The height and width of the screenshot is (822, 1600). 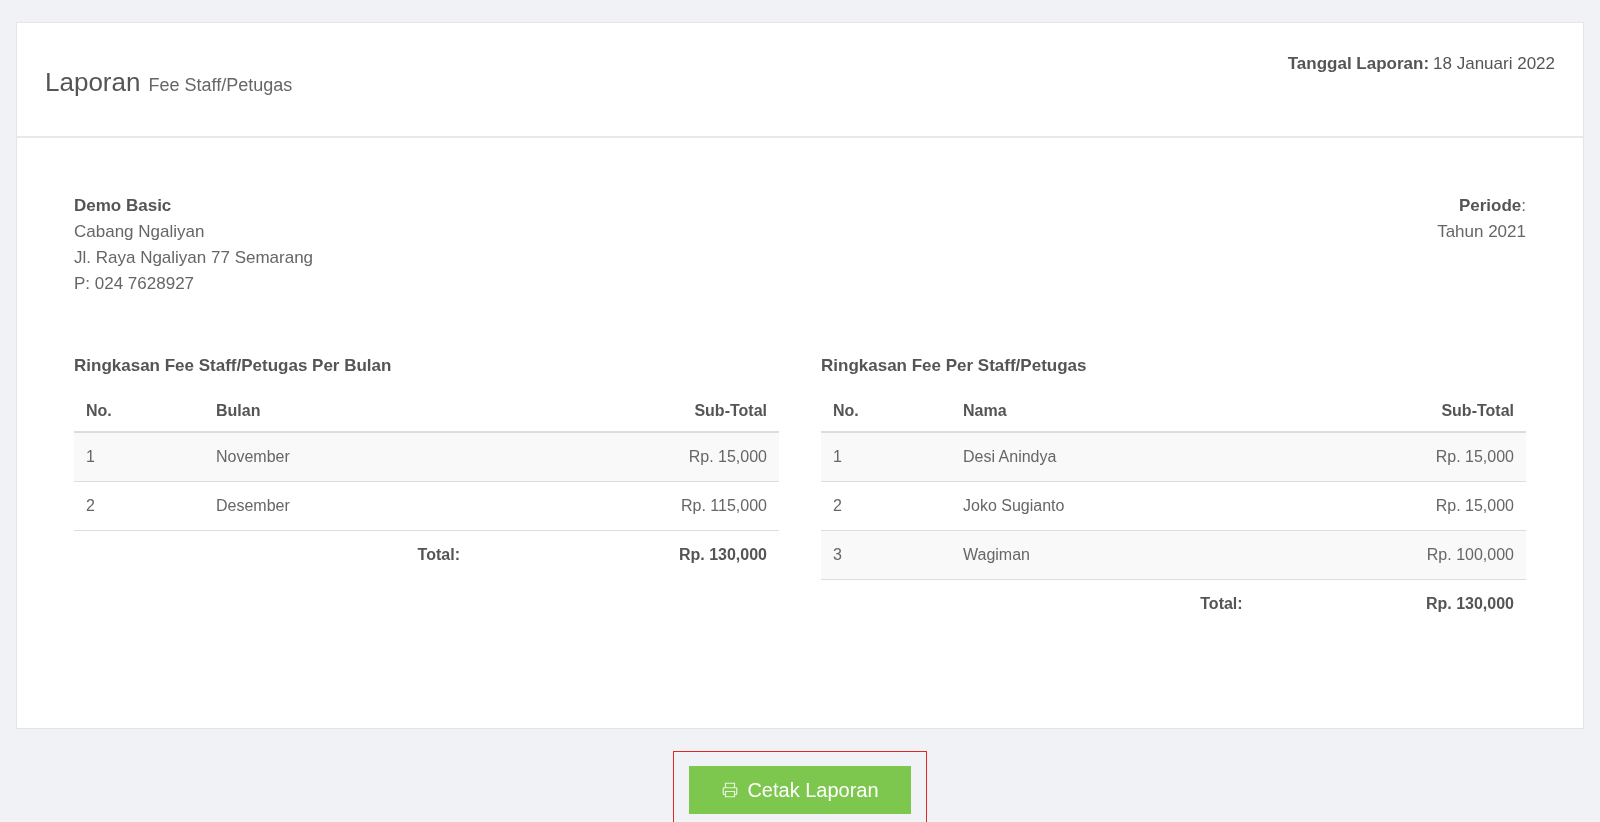 What do you see at coordinates (233, 366) in the screenshot?
I see `table-title: Ringkasan Fee Staff/Petugas Per Bulan` at bounding box center [233, 366].